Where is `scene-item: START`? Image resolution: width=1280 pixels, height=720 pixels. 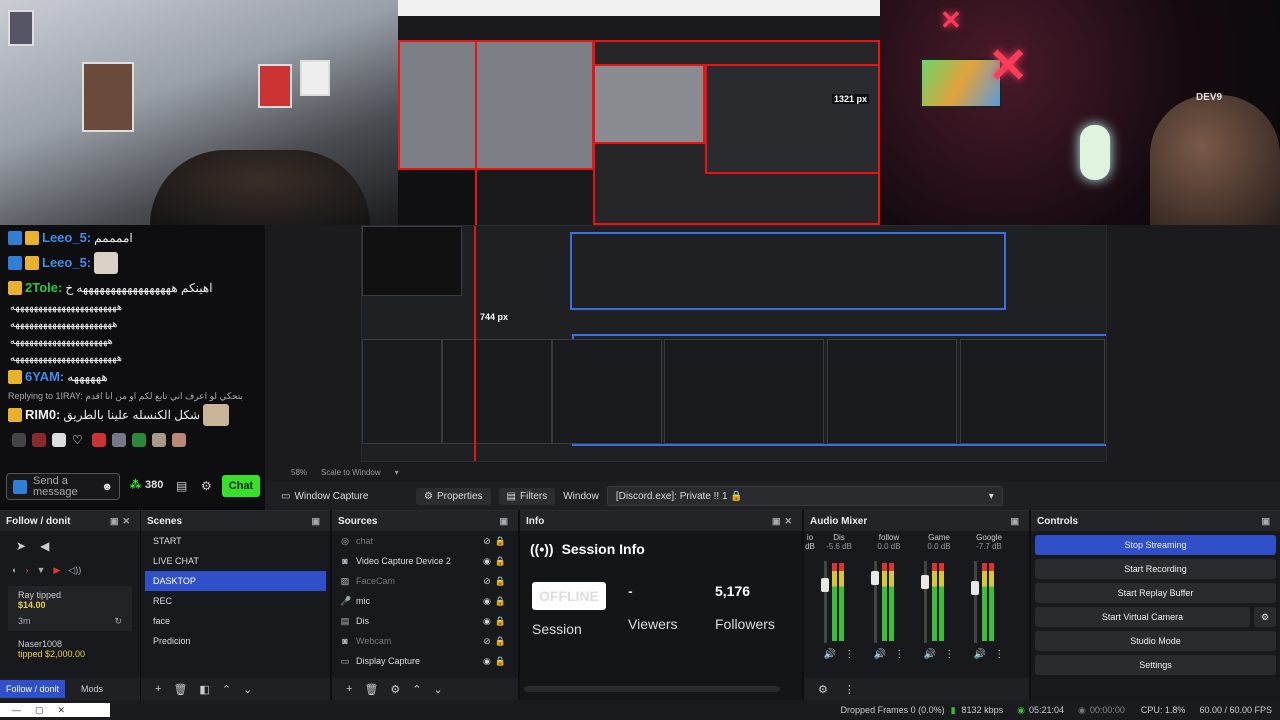 scene-item: START is located at coordinates (235, 541).